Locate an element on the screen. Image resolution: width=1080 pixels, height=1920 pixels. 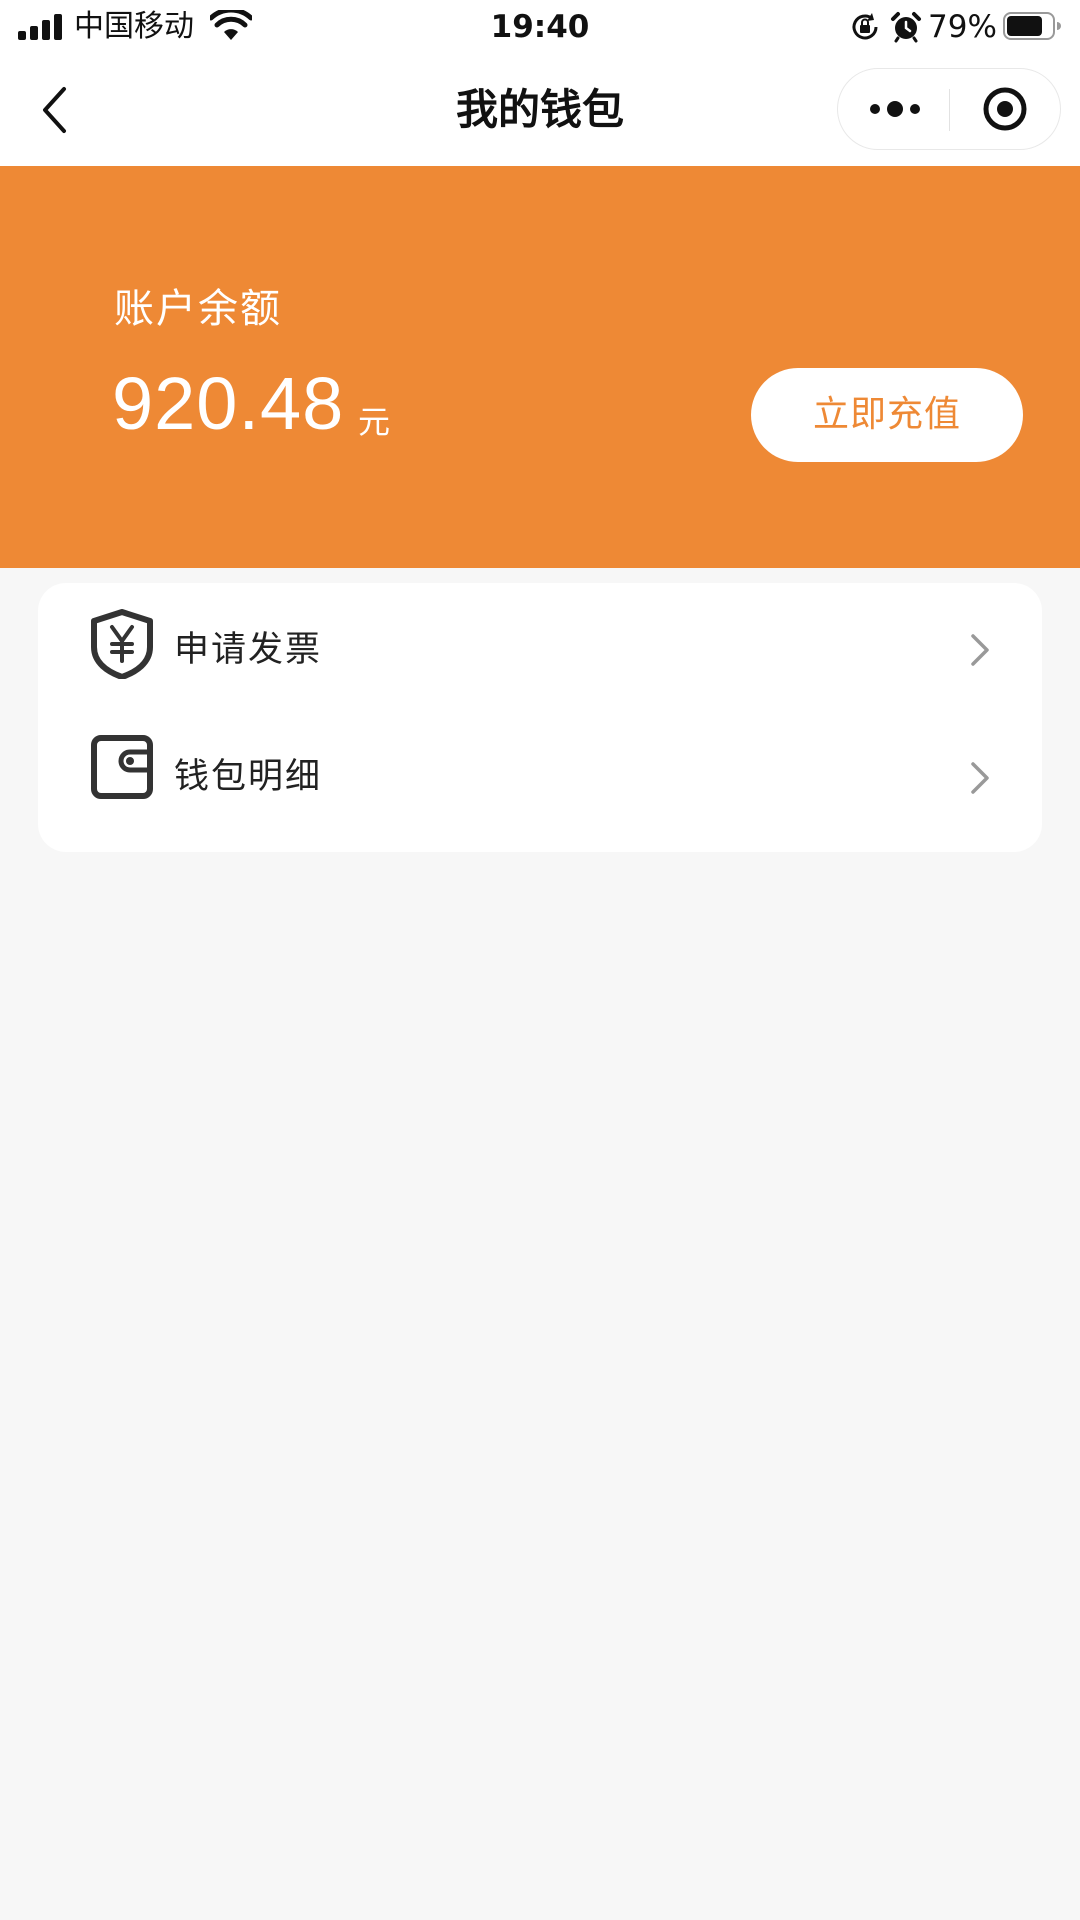
balance-unit: 元 is located at coordinates (374, 422).